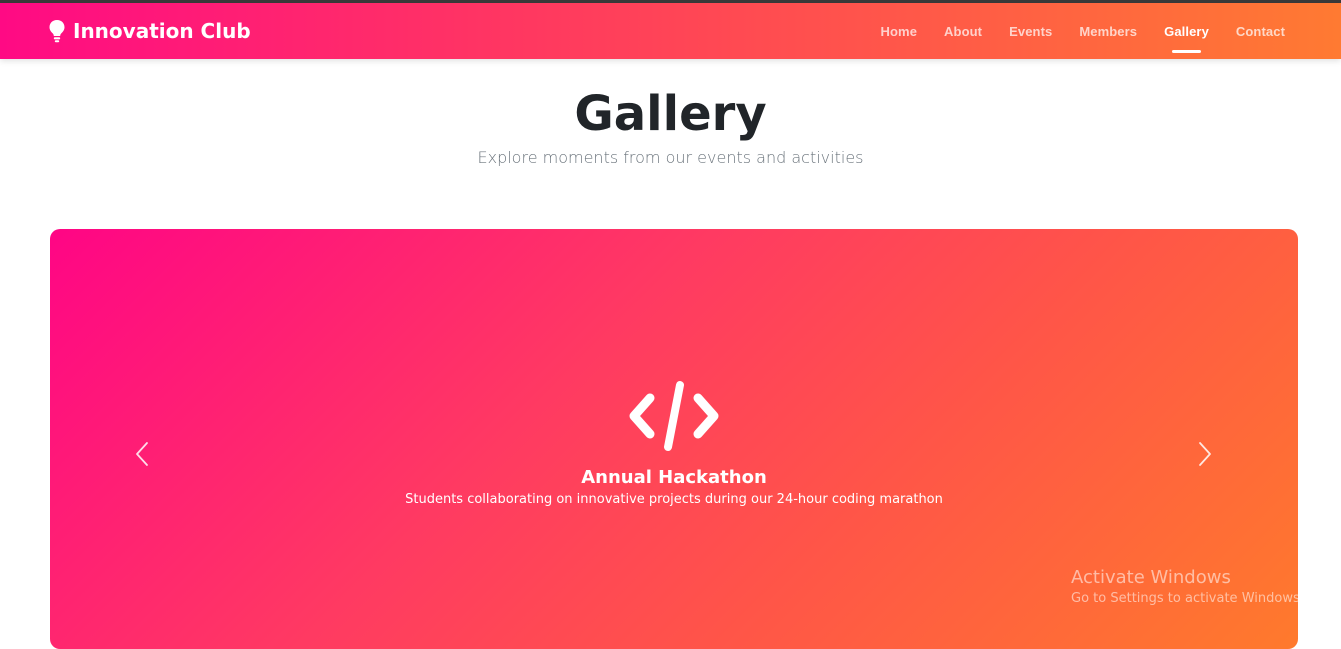 The image size is (1341, 649). Describe the element at coordinates (1151, 577) in the screenshot. I see `watermark-title: Activate Windows` at that location.